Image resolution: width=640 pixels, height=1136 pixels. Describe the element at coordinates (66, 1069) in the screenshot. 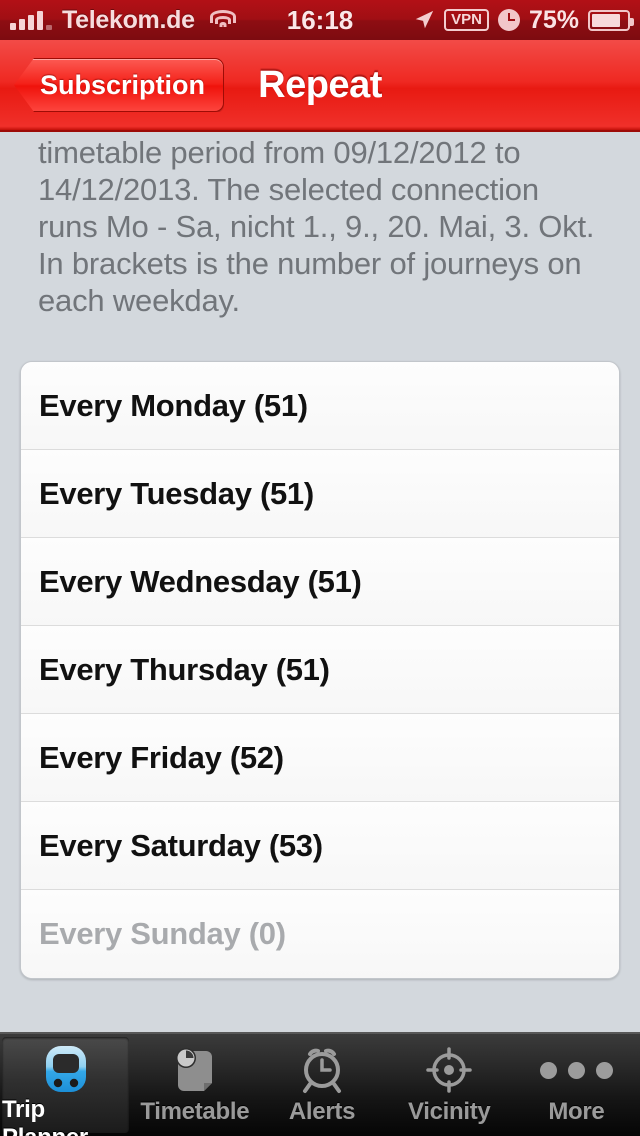

I see `train-icon` at that location.